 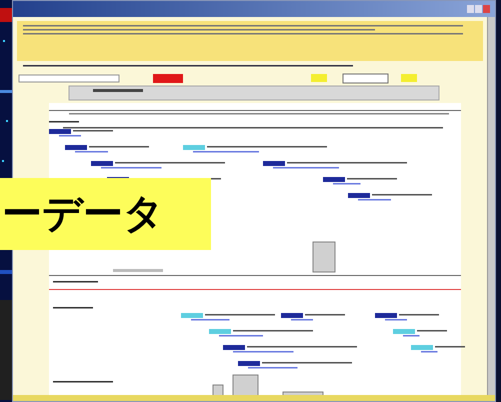 I want to click on window-controls-icon, so click(x=479, y=9).